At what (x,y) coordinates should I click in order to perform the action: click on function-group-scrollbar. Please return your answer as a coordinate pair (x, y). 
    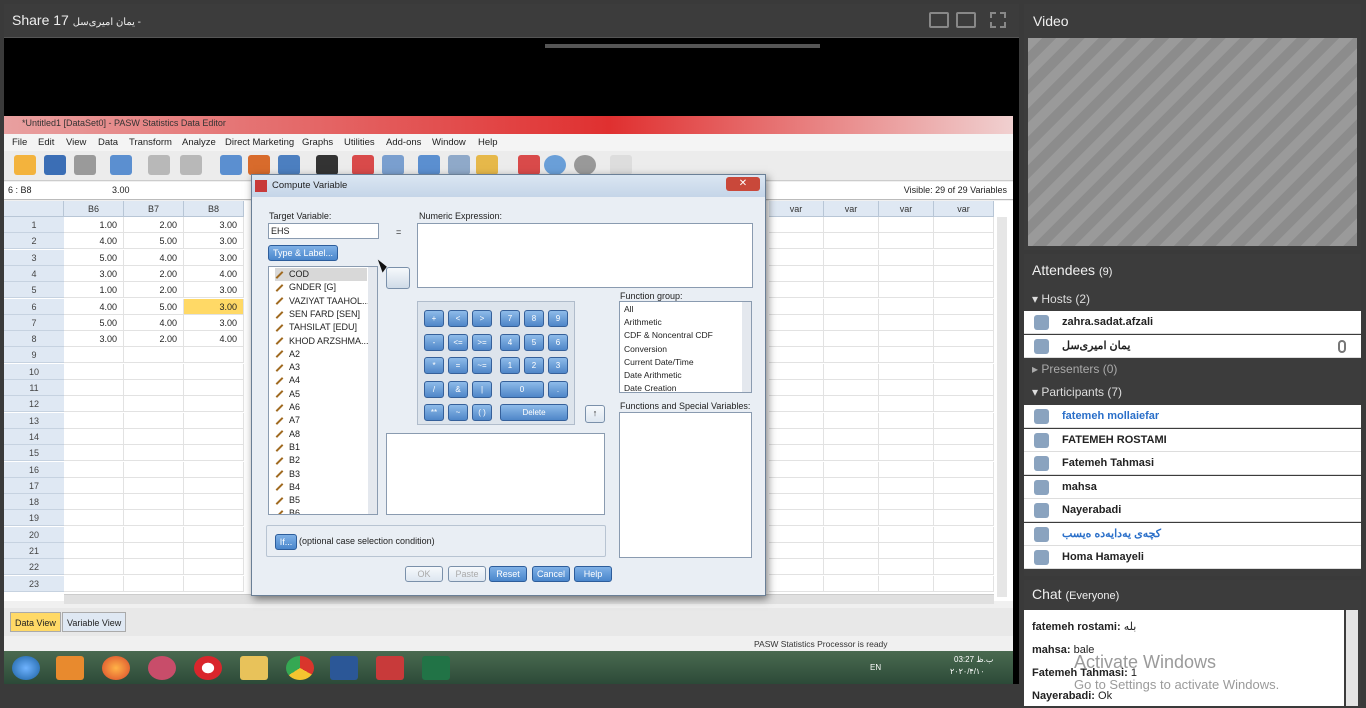
    Looking at the image, I should click on (746, 347).